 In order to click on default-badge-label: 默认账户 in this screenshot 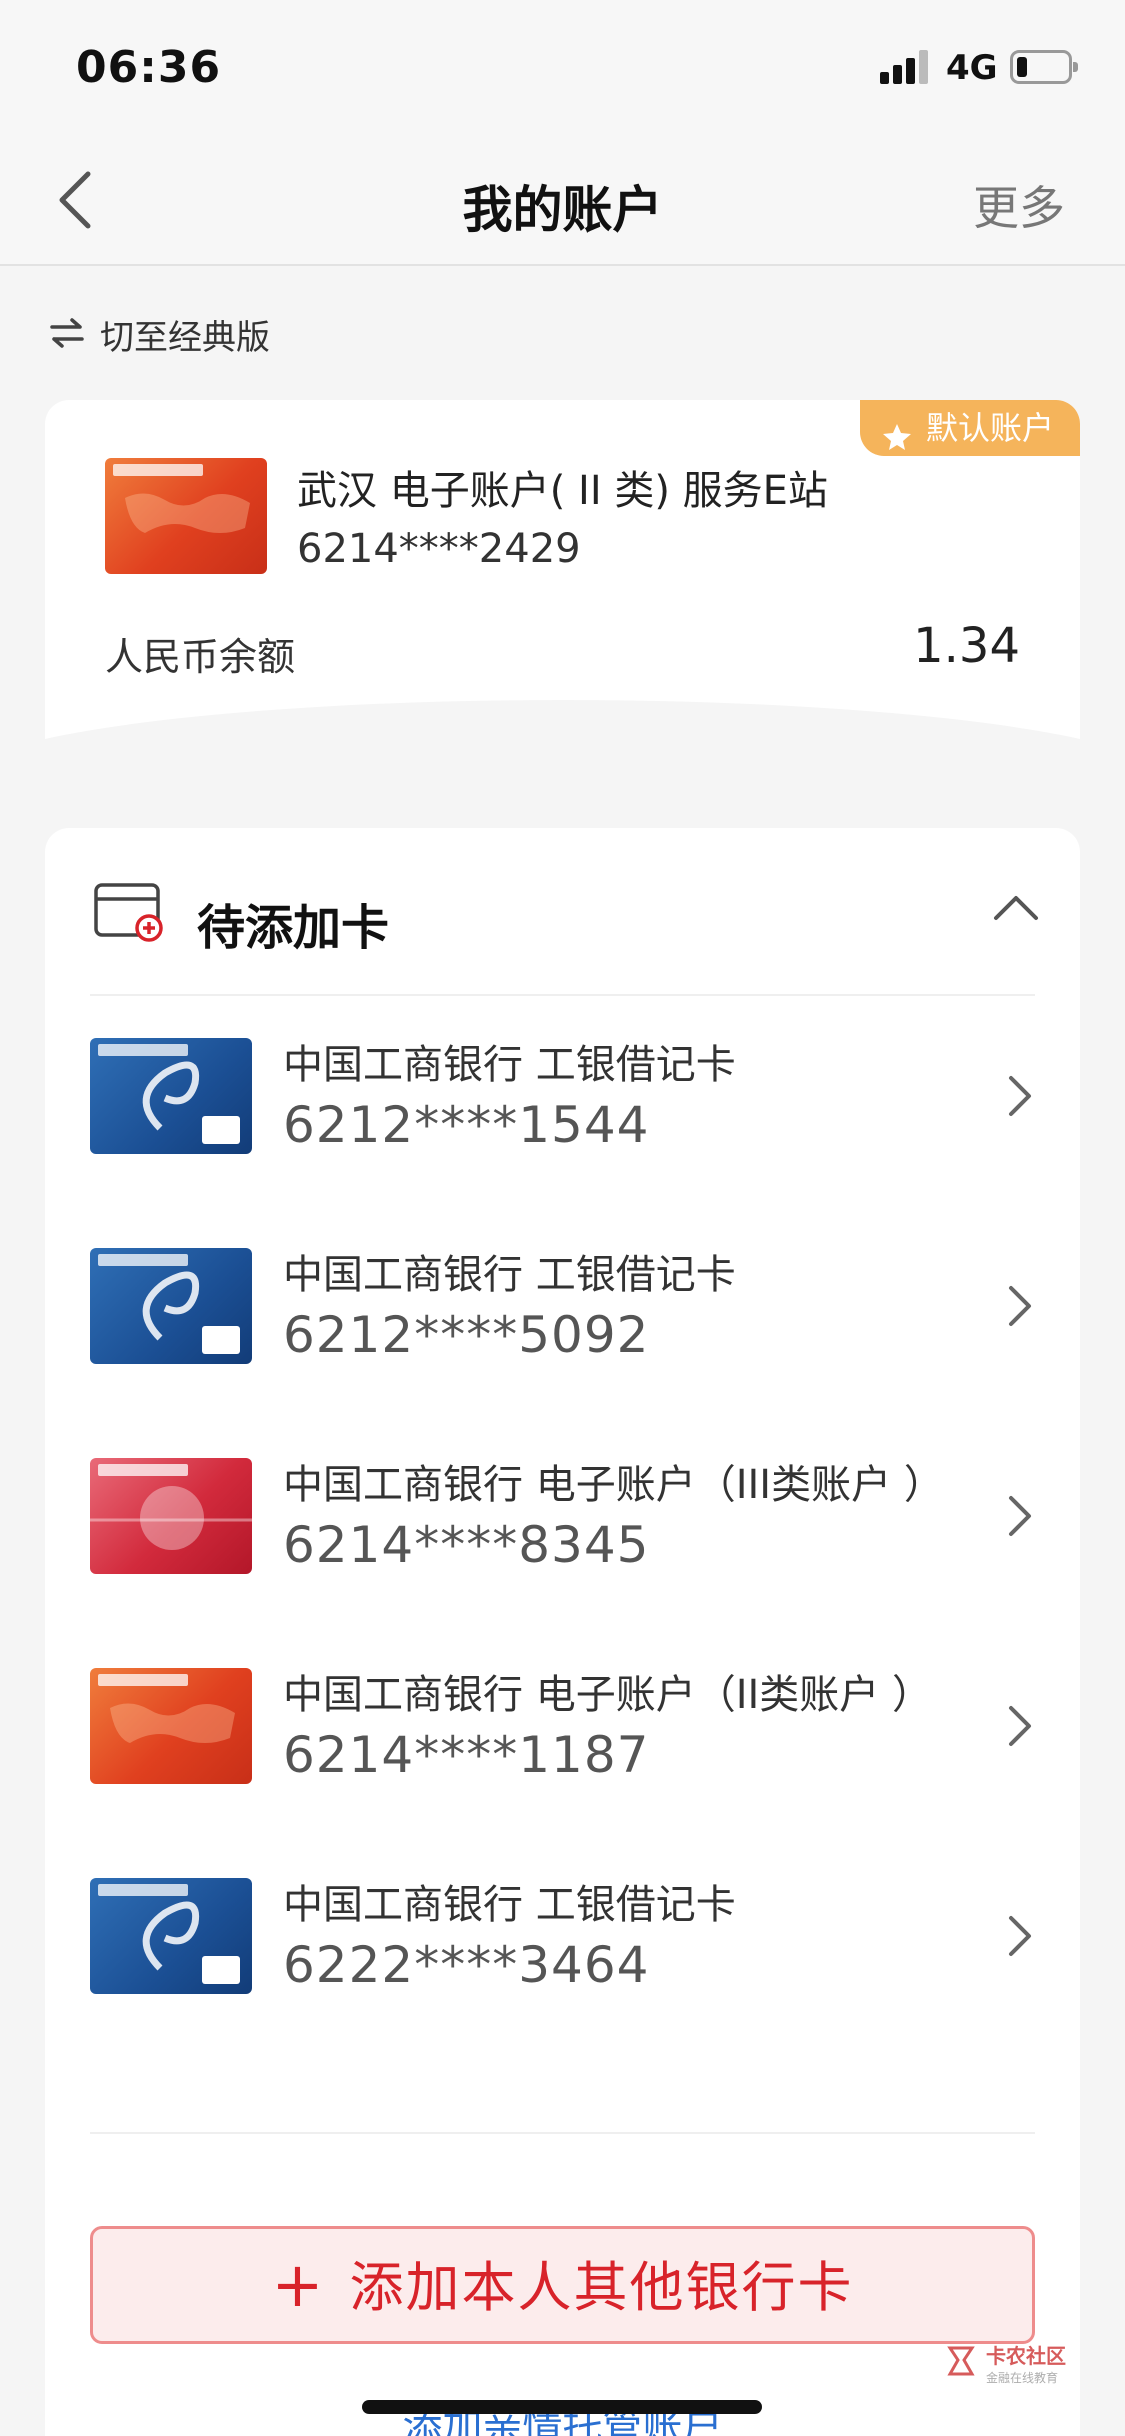, I will do `click(989, 428)`.